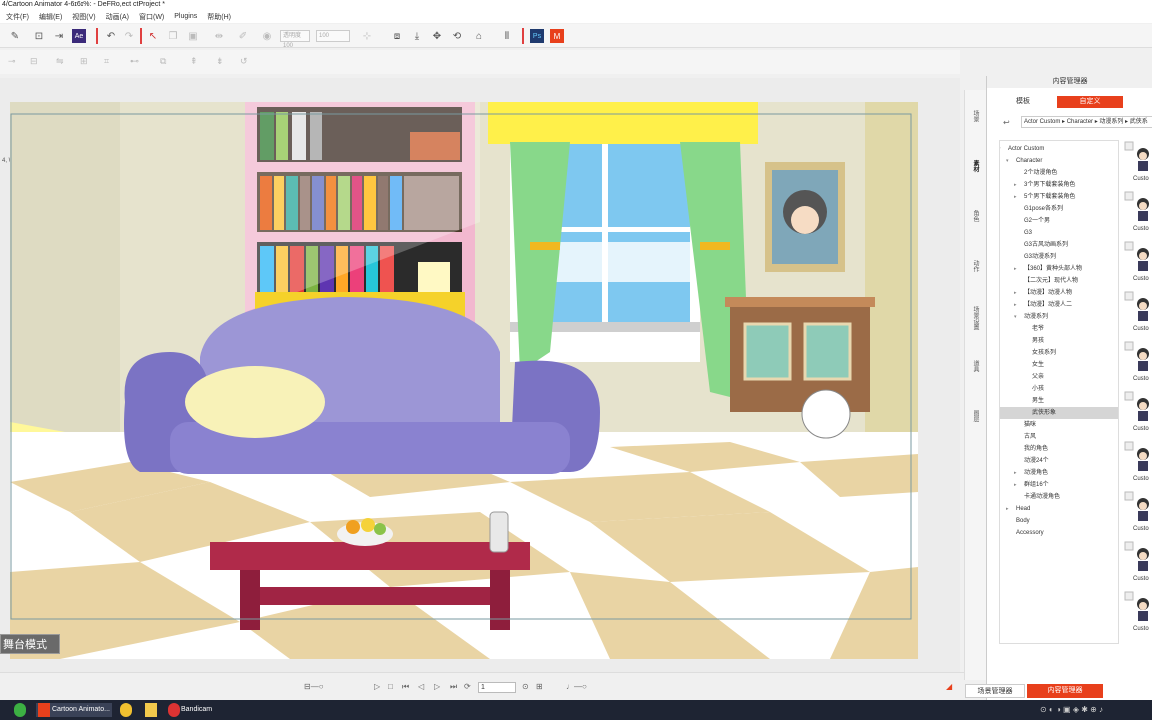  Describe the element at coordinates (1090, 102) in the screenshot. I see `tab-custom: 自定义` at that location.